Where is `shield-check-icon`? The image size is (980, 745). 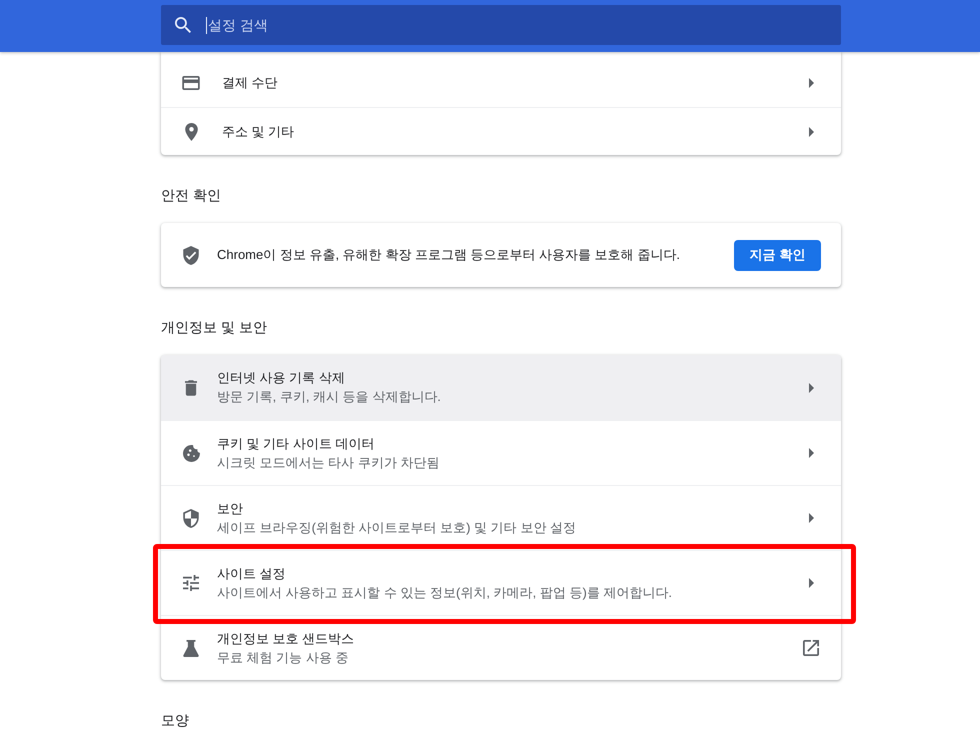
shield-check-icon is located at coordinates (191, 255).